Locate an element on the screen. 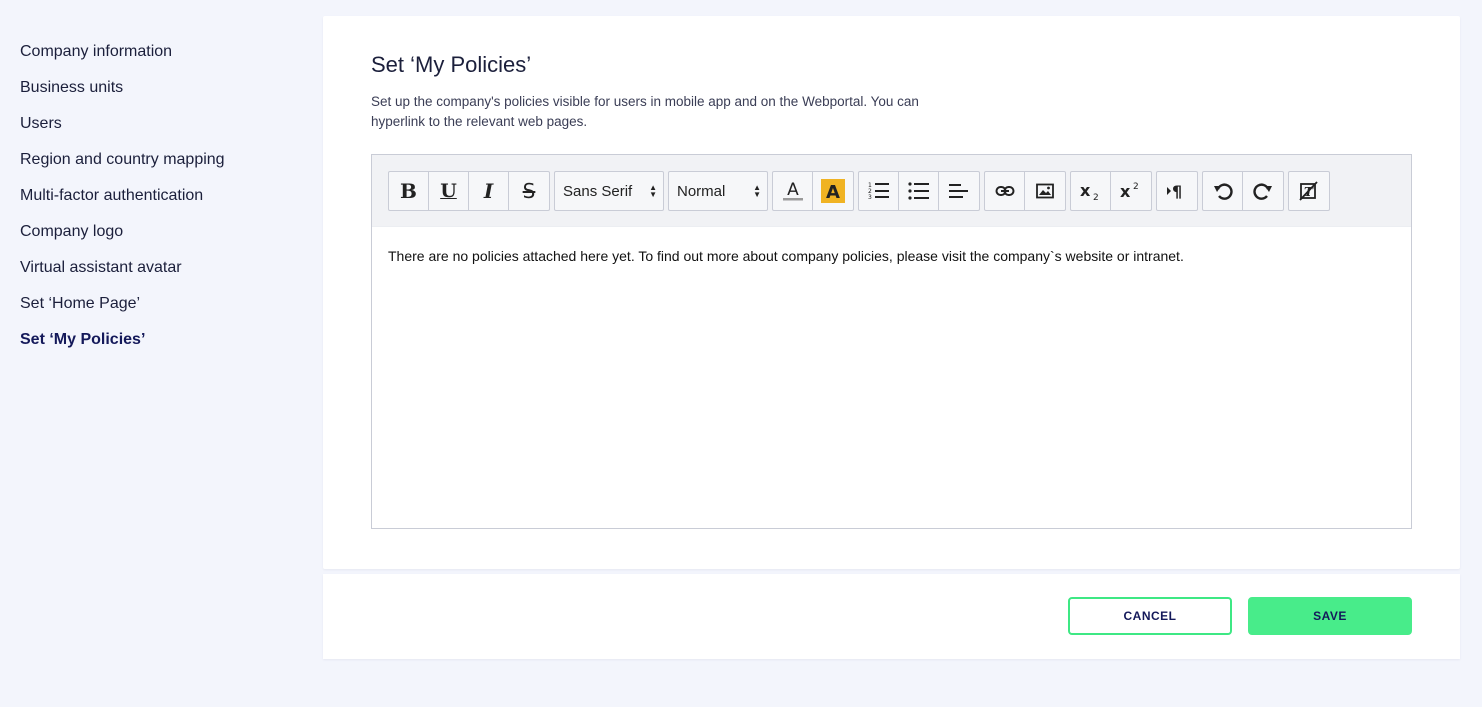 This screenshot has height=707, width=1482. align-left-icon is located at coordinates (958, 191).